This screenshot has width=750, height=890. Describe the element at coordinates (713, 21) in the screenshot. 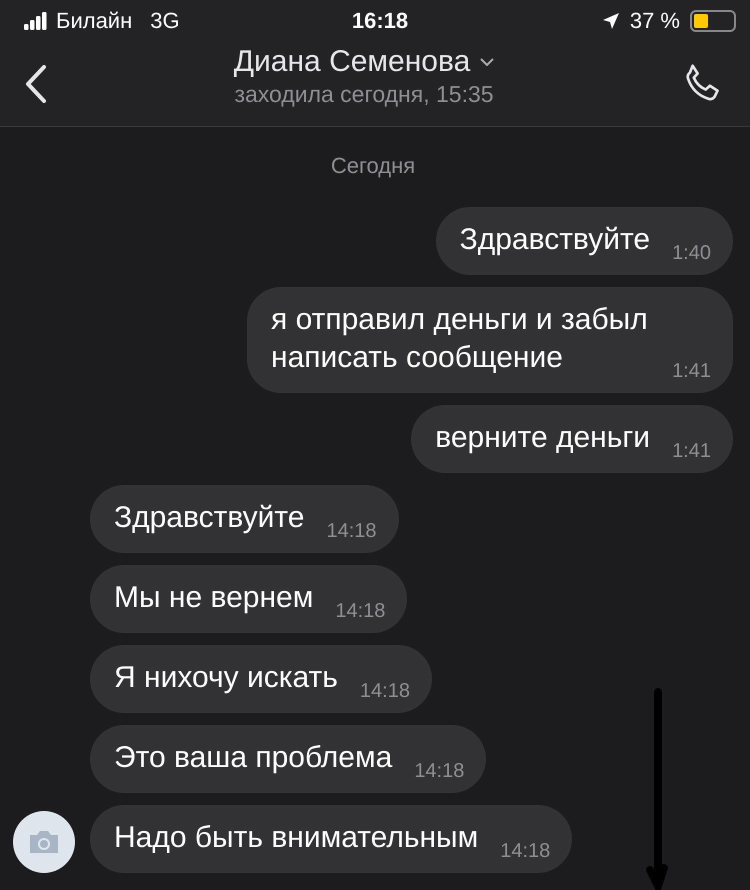

I see `battery-icon` at that location.